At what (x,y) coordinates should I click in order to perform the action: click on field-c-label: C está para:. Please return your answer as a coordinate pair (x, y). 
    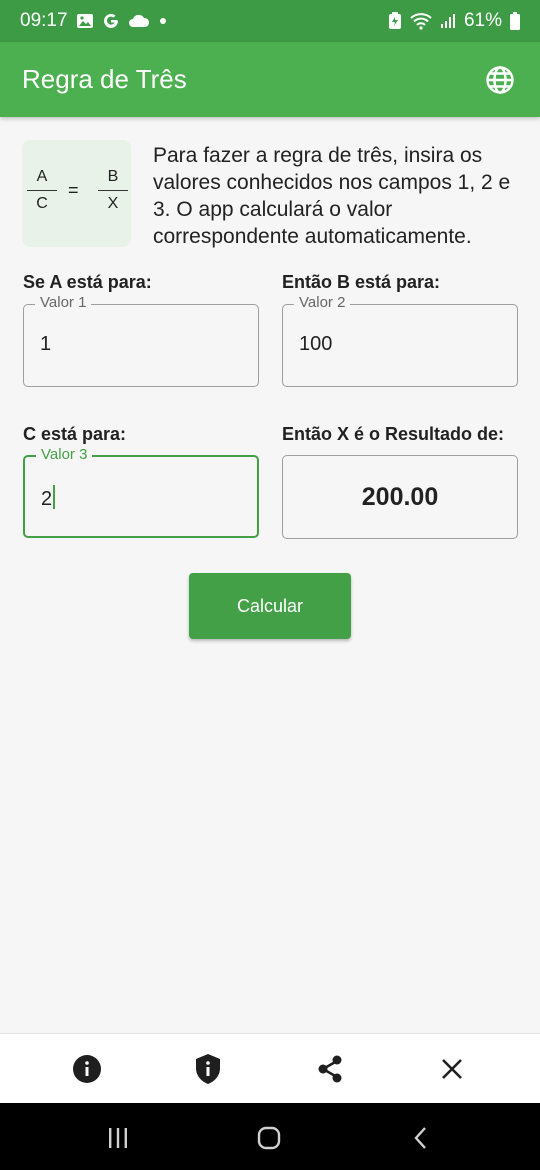
    Looking at the image, I should click on (75, 434).